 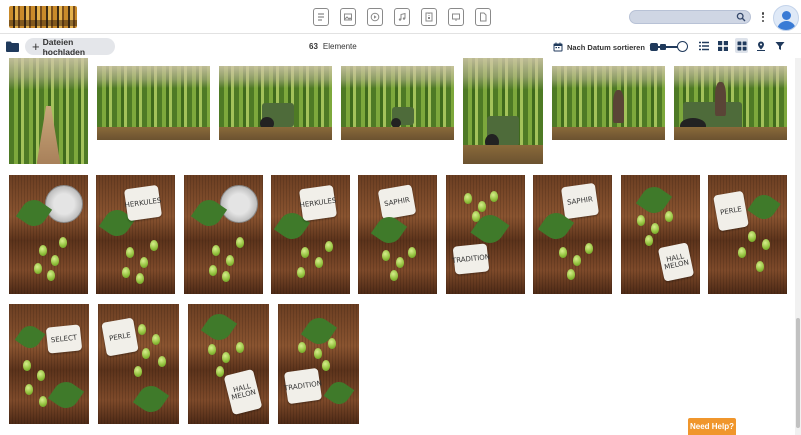 What do you see at coordinates (779, 45) in the screenshot?
I see `filter-icon` at bounding box center [779, 45].